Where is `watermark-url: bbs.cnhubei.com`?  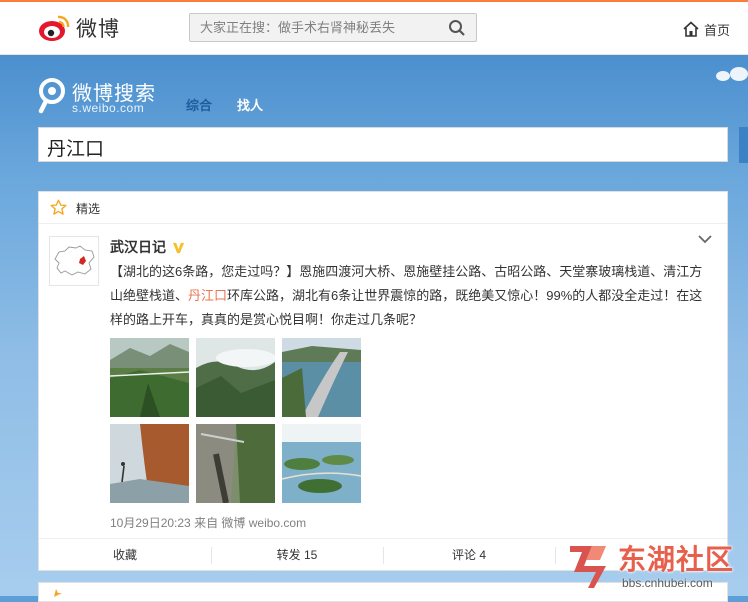 watermark-url: bbs.cnhubei.com is located at coordinates (667, 583).